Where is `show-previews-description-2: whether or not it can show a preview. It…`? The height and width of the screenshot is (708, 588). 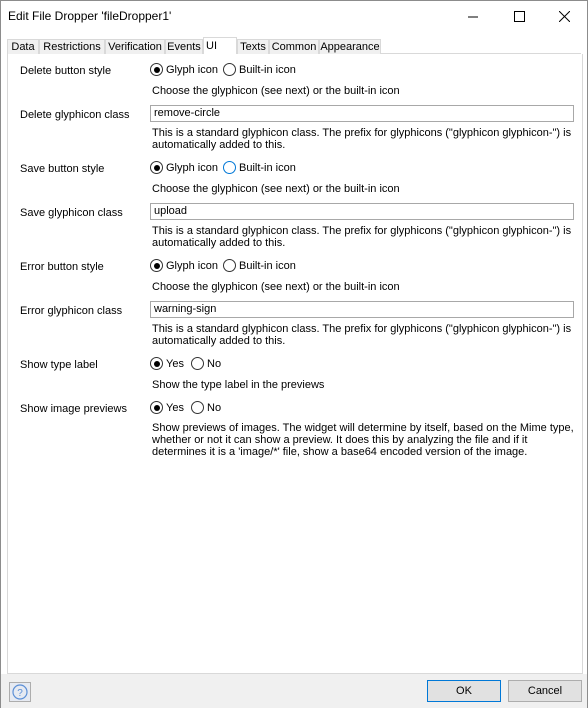
show-previews-description-2: whether or not it can show a preview. It… is located at coordinates (340, 440).